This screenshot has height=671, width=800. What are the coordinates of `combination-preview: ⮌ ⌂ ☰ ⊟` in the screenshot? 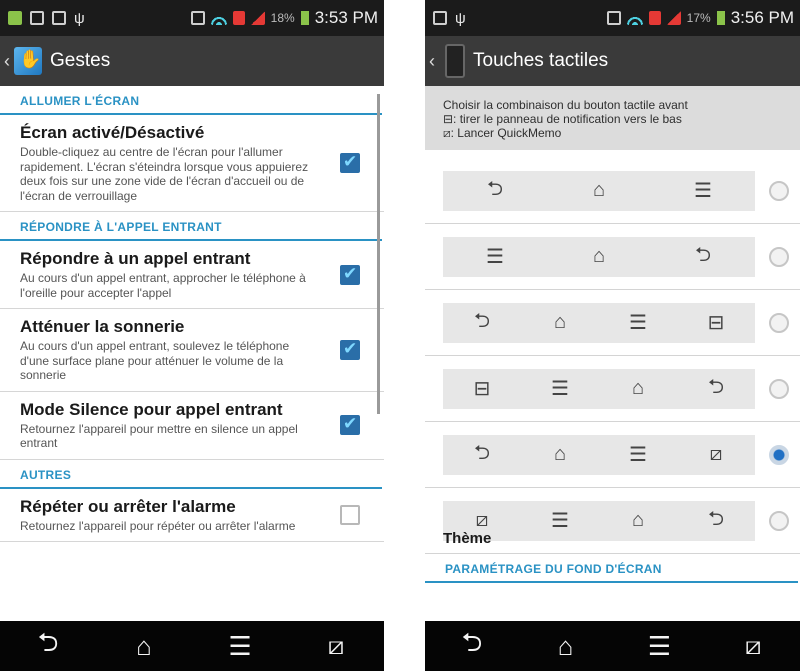 It's located at (599, 322).